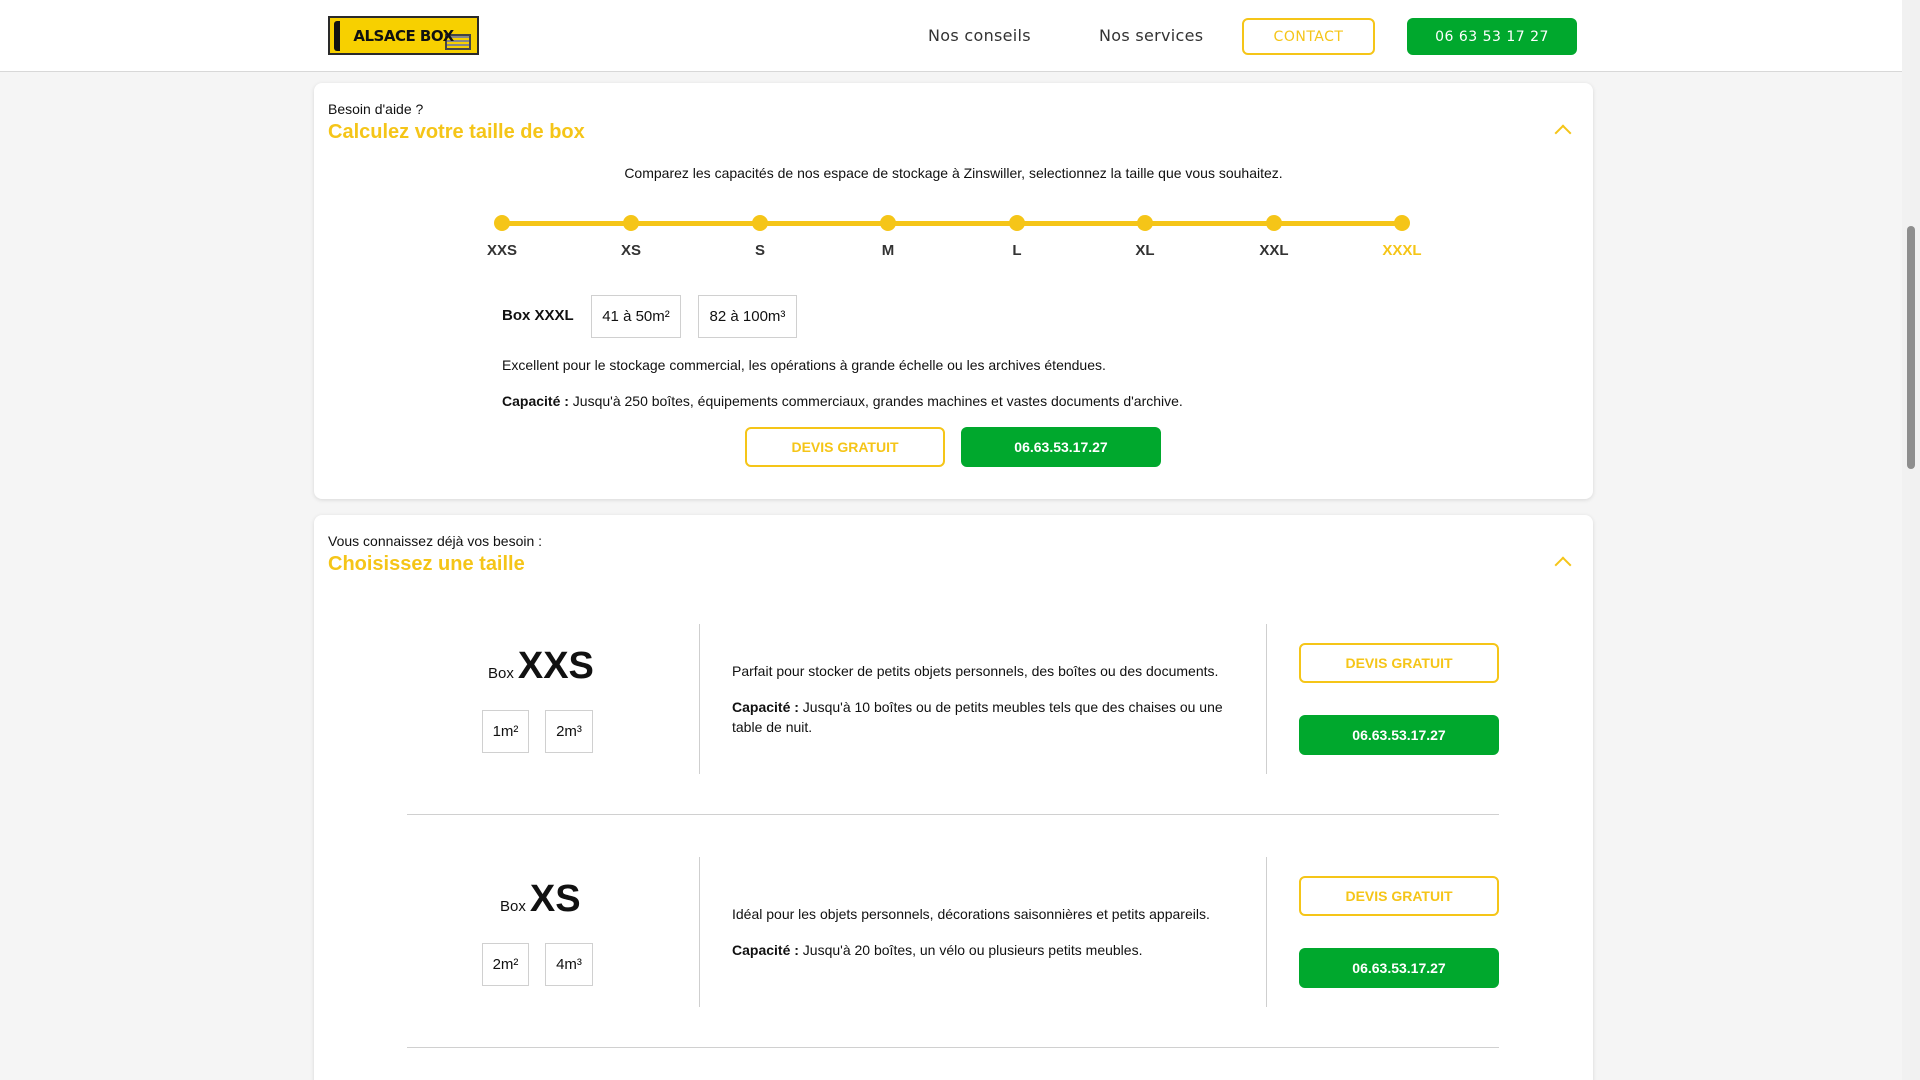 The width and height of the screenshot is (1920, 1080). What do you see at coordinates (760, 223) in the screenshot?
I see `slider-stop-s` at bounding box center [760, 223].